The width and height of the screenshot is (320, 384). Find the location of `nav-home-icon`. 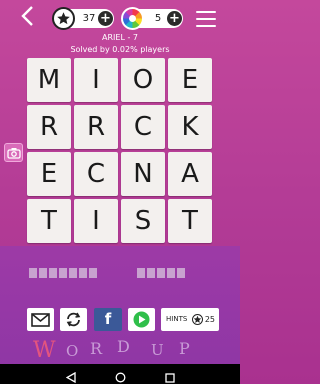

nav-home-icon is located at coordinates (120, 376).